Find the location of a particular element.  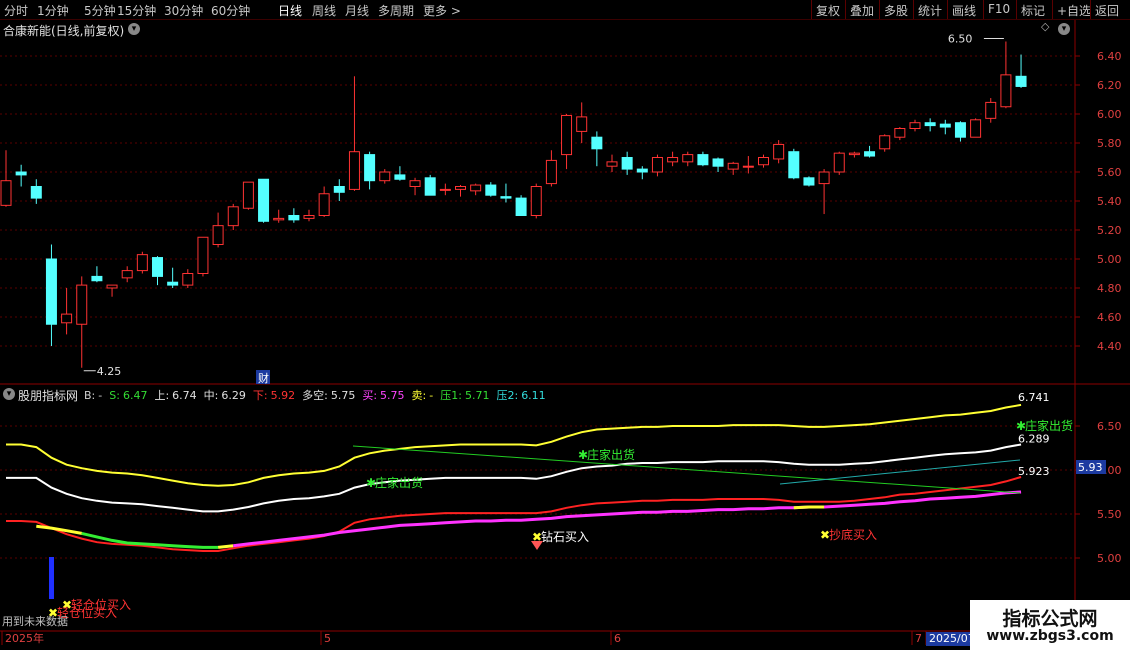

time-axis-label: 7 is located at coordinates (918, 638).